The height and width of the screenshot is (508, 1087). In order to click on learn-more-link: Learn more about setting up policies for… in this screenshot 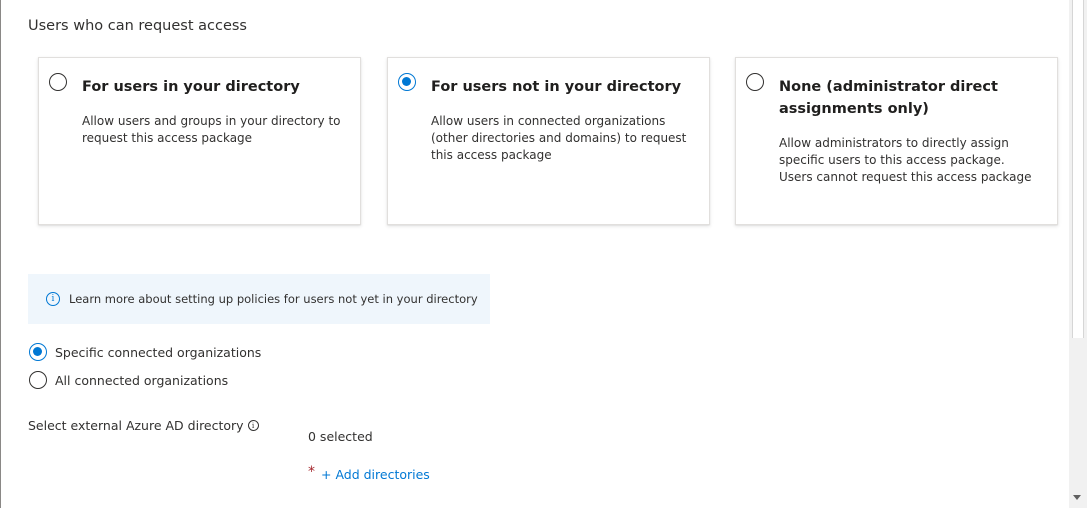, I will do `click(273, 299)`.